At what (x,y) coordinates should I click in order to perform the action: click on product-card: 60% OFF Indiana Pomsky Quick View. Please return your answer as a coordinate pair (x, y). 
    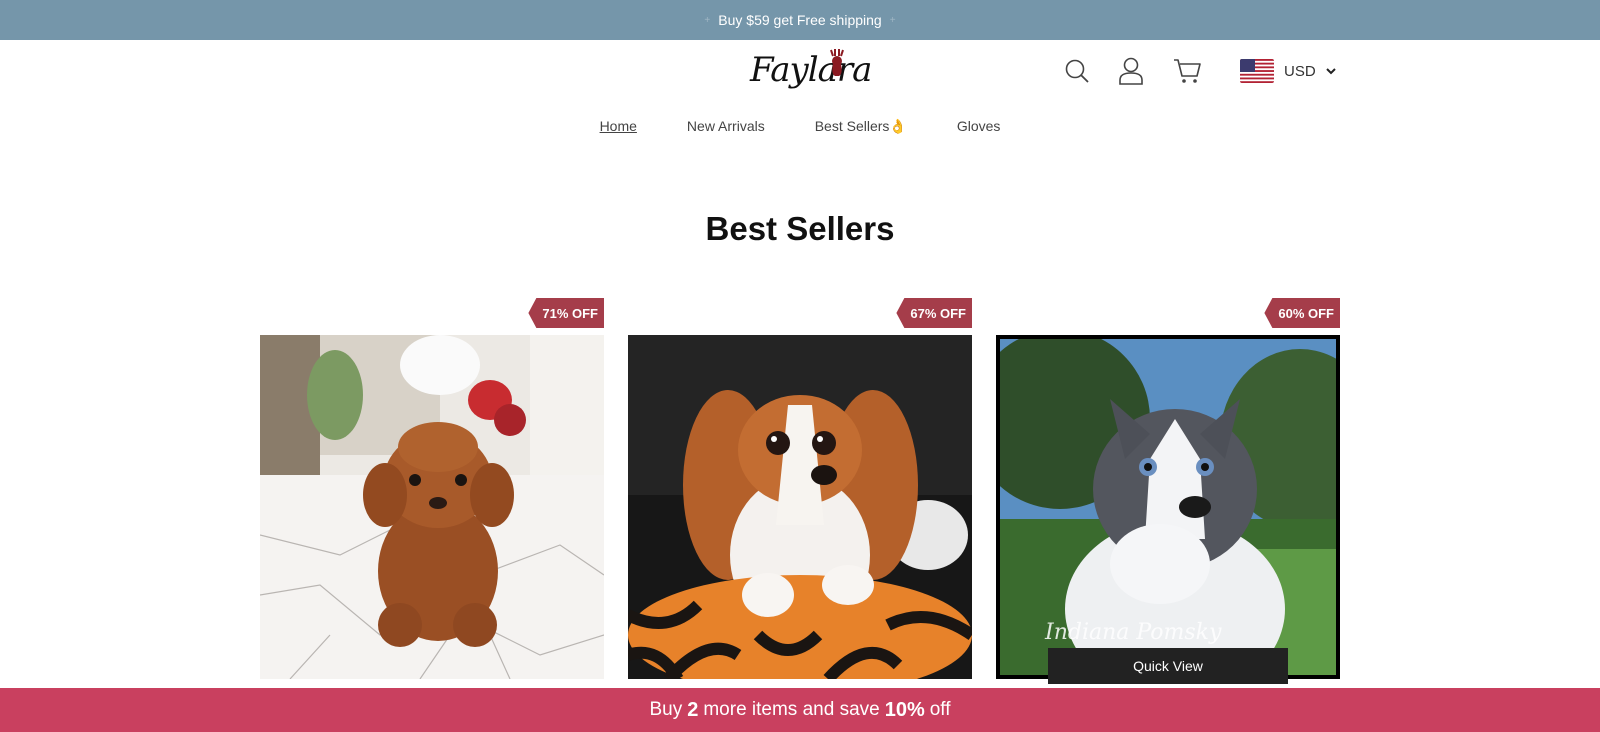
    Looking at the image, I should click on (1168, 491).